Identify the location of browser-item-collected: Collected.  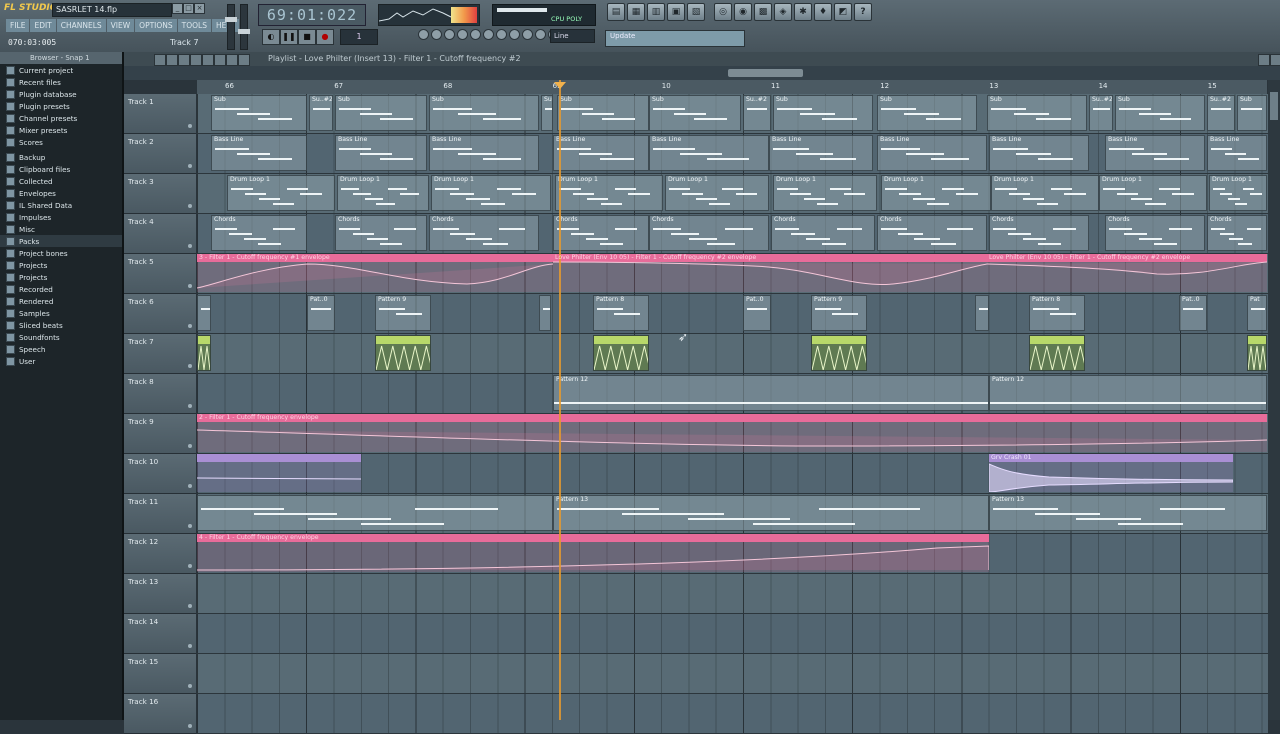
(61, 181).